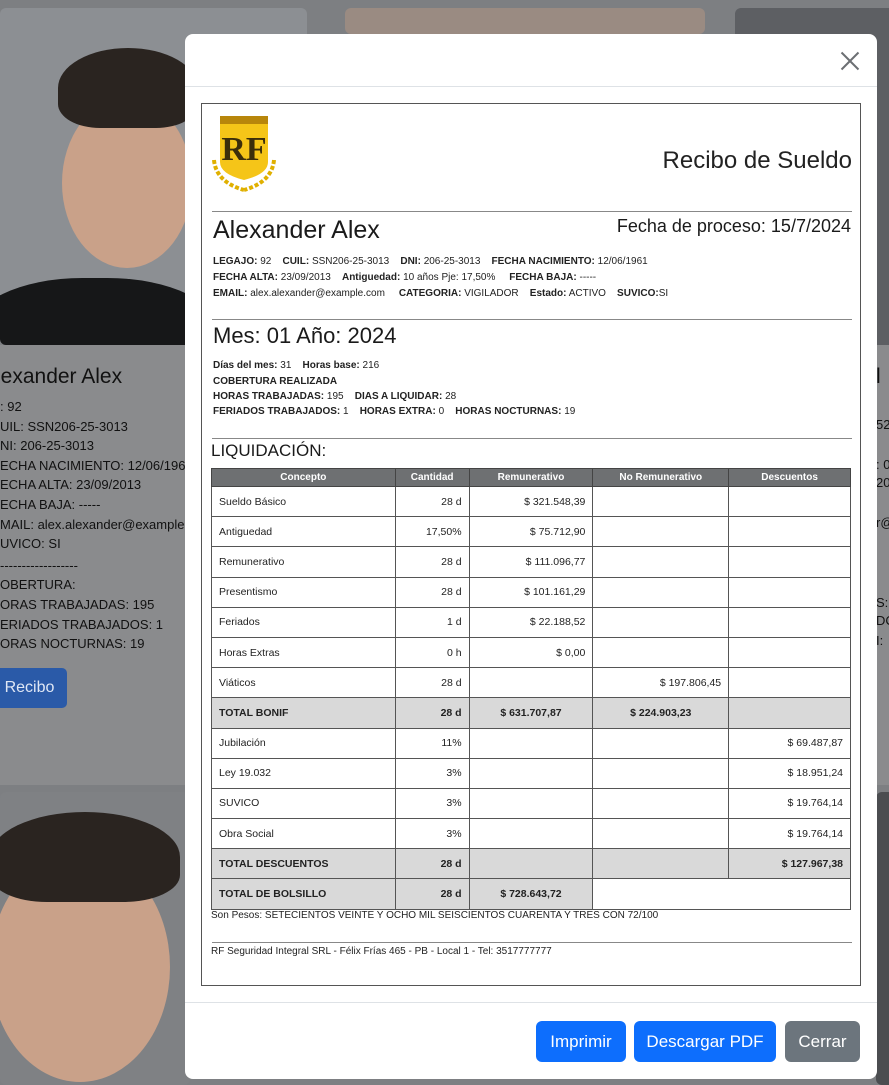 The width and height of the screenshot is (889, 1085). I want to click on table-cell: Antiguedad, so click(303, 532).